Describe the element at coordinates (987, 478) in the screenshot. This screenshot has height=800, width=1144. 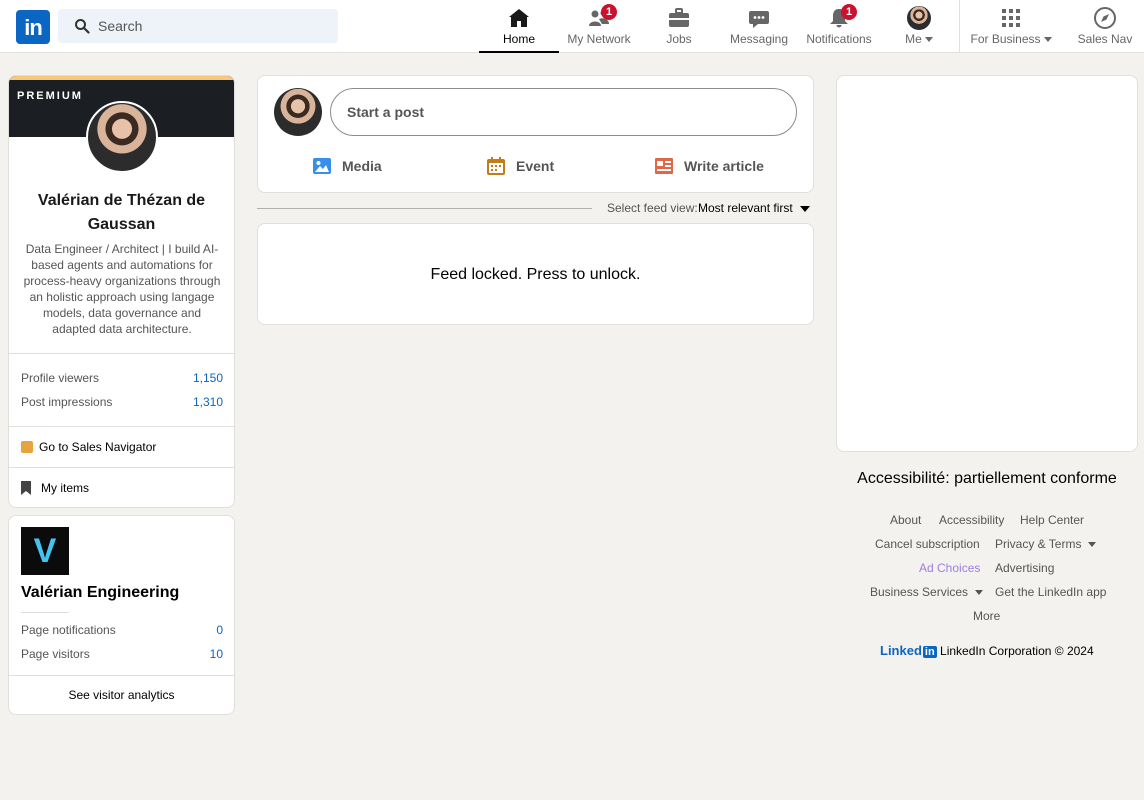
I see `accessibility-status: Accessibilité: partiellement conforme` at that location.